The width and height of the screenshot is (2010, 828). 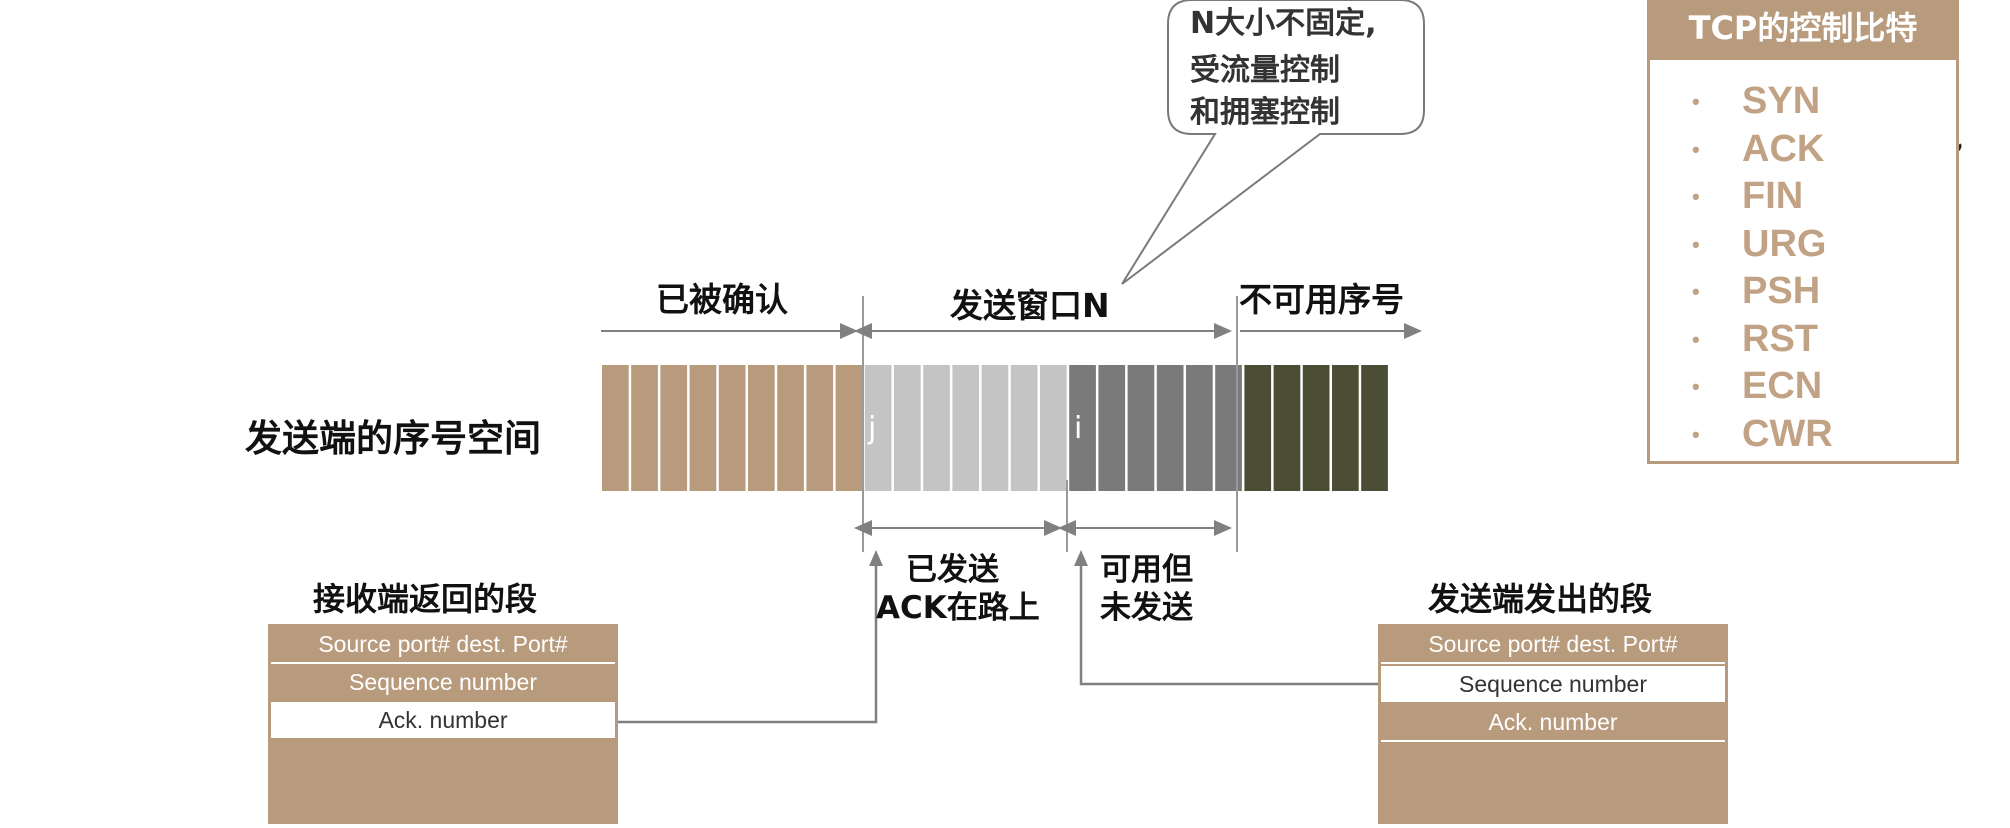 What do you see at coordinates (1265, 112) in the screenshot?
I see `callout-line-3: 和拥塞控制` at bounding box center [1265, 112].